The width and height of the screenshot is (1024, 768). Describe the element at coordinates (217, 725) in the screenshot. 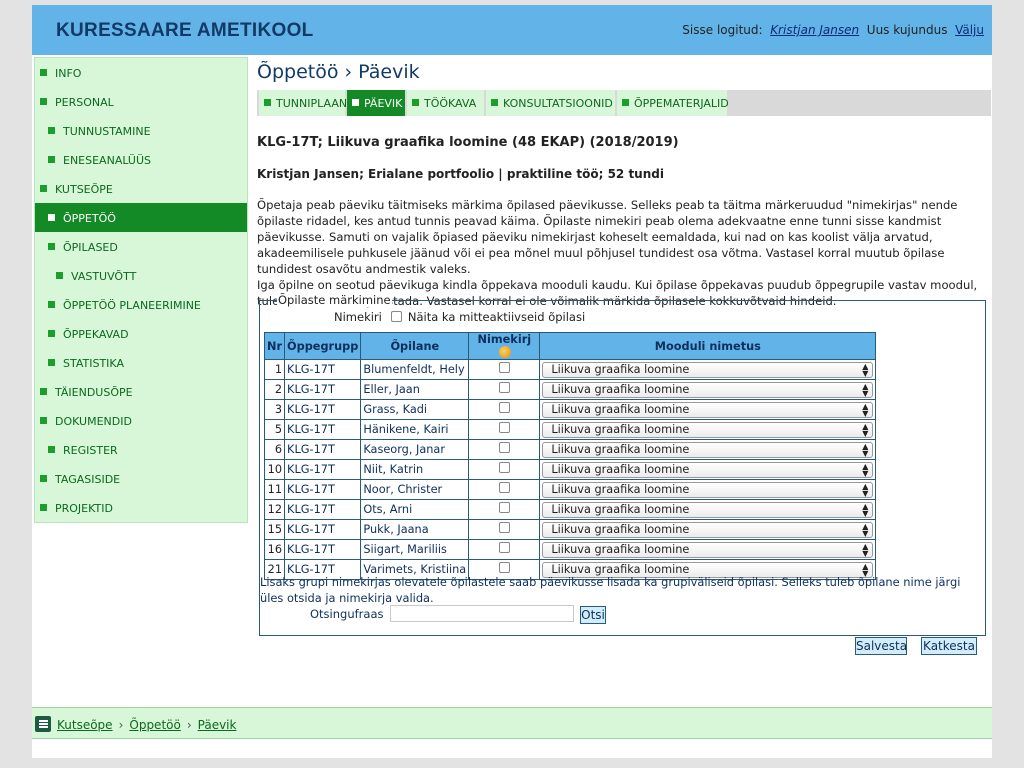

I see `breadcrumb-link-paevik: Päevik` at that location.